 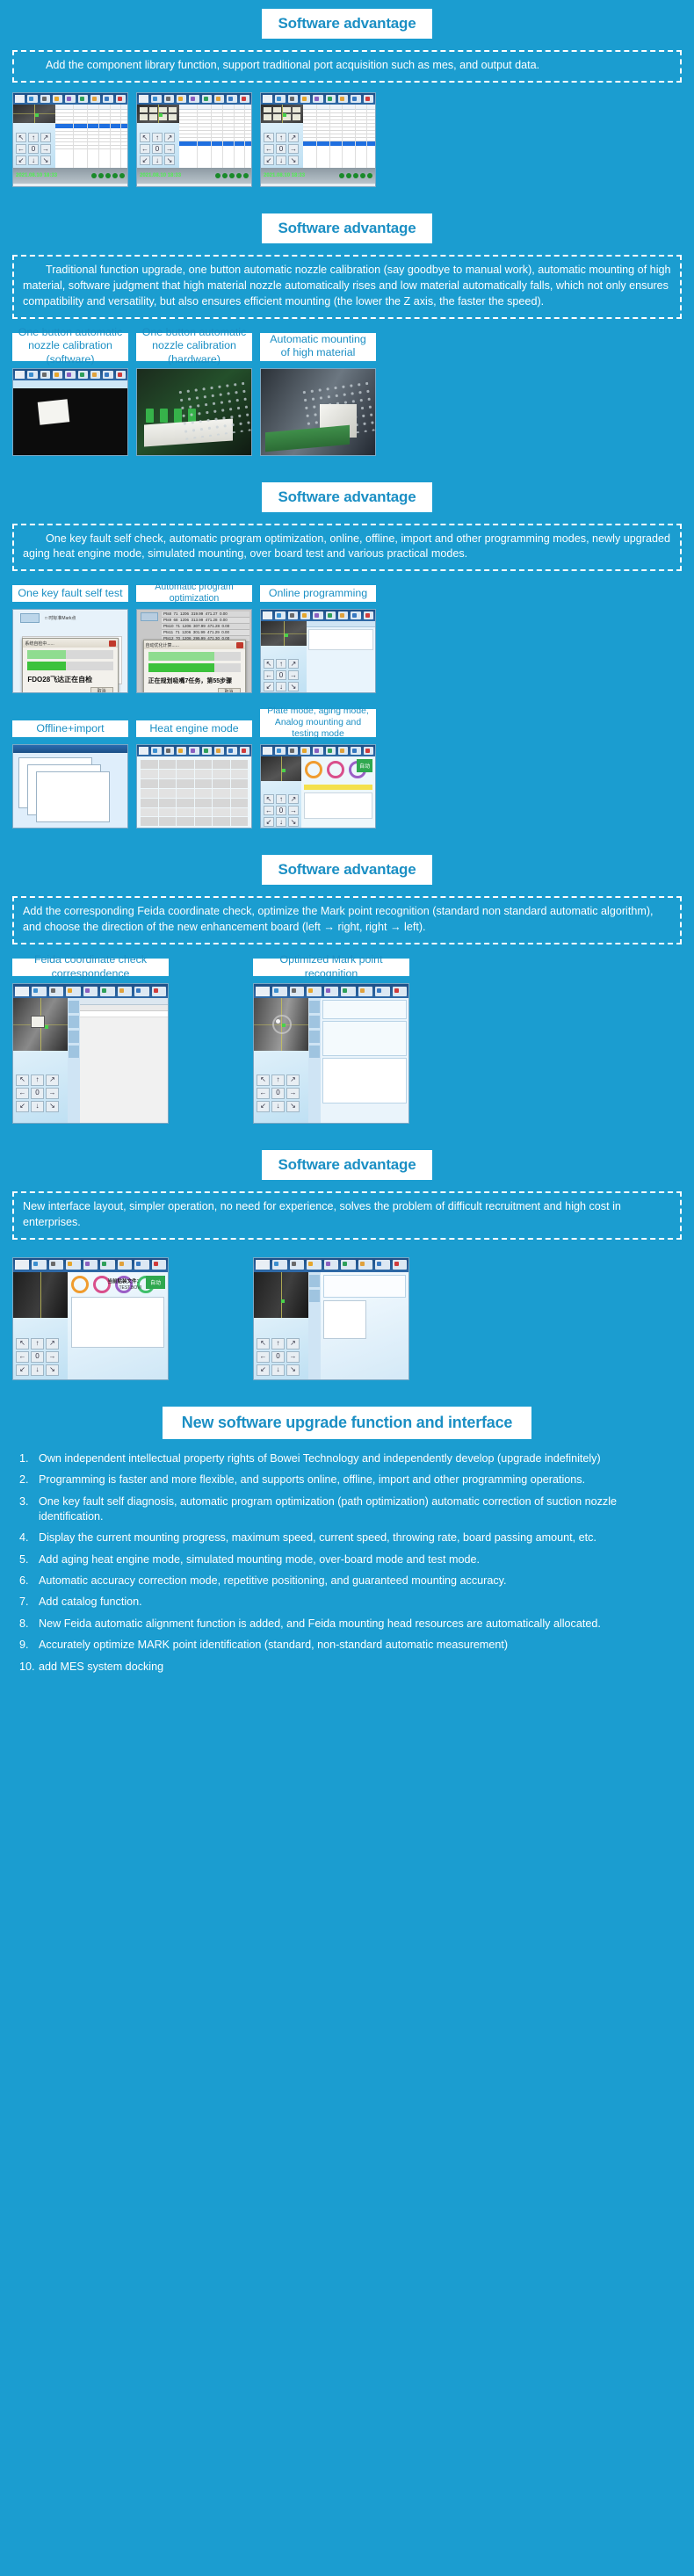 I want to click on jog-control-panel: ↖ ↑ ↗ ← 0 → ↙ ↓ ↘, so click(x=40, y=1087).